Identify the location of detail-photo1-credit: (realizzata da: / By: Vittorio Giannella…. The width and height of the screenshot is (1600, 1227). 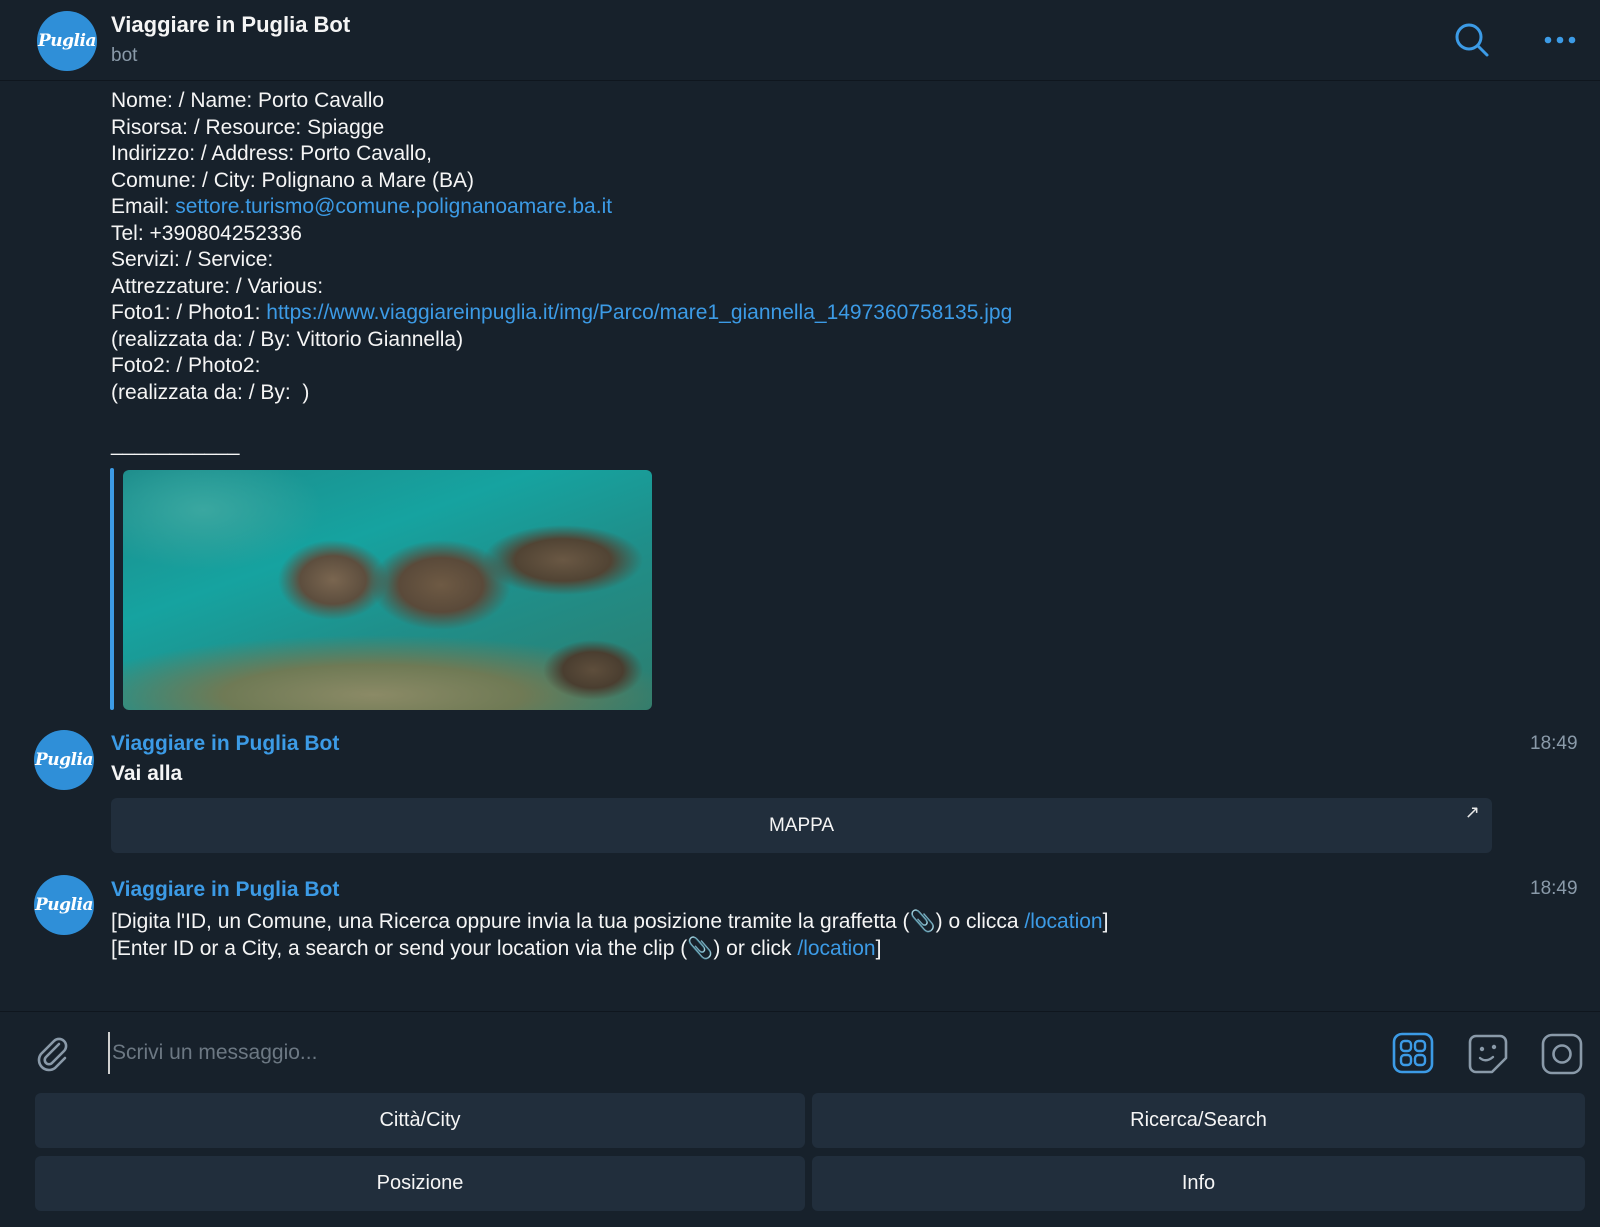
(287, 339).